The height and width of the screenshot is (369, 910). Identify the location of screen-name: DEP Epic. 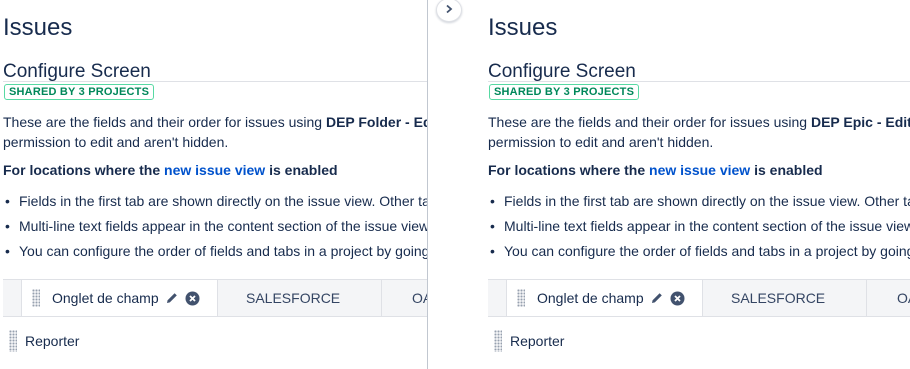
(841, 122).